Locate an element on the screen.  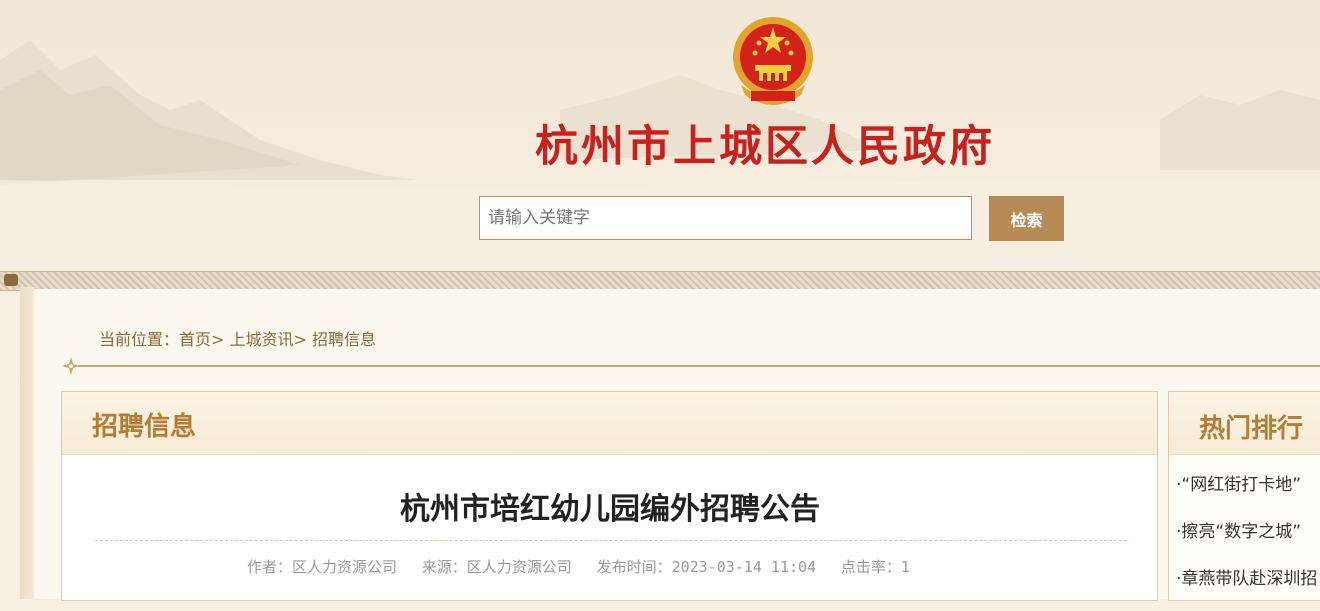
panel-title: 招聘信息 is located at coordinates (144, 427).